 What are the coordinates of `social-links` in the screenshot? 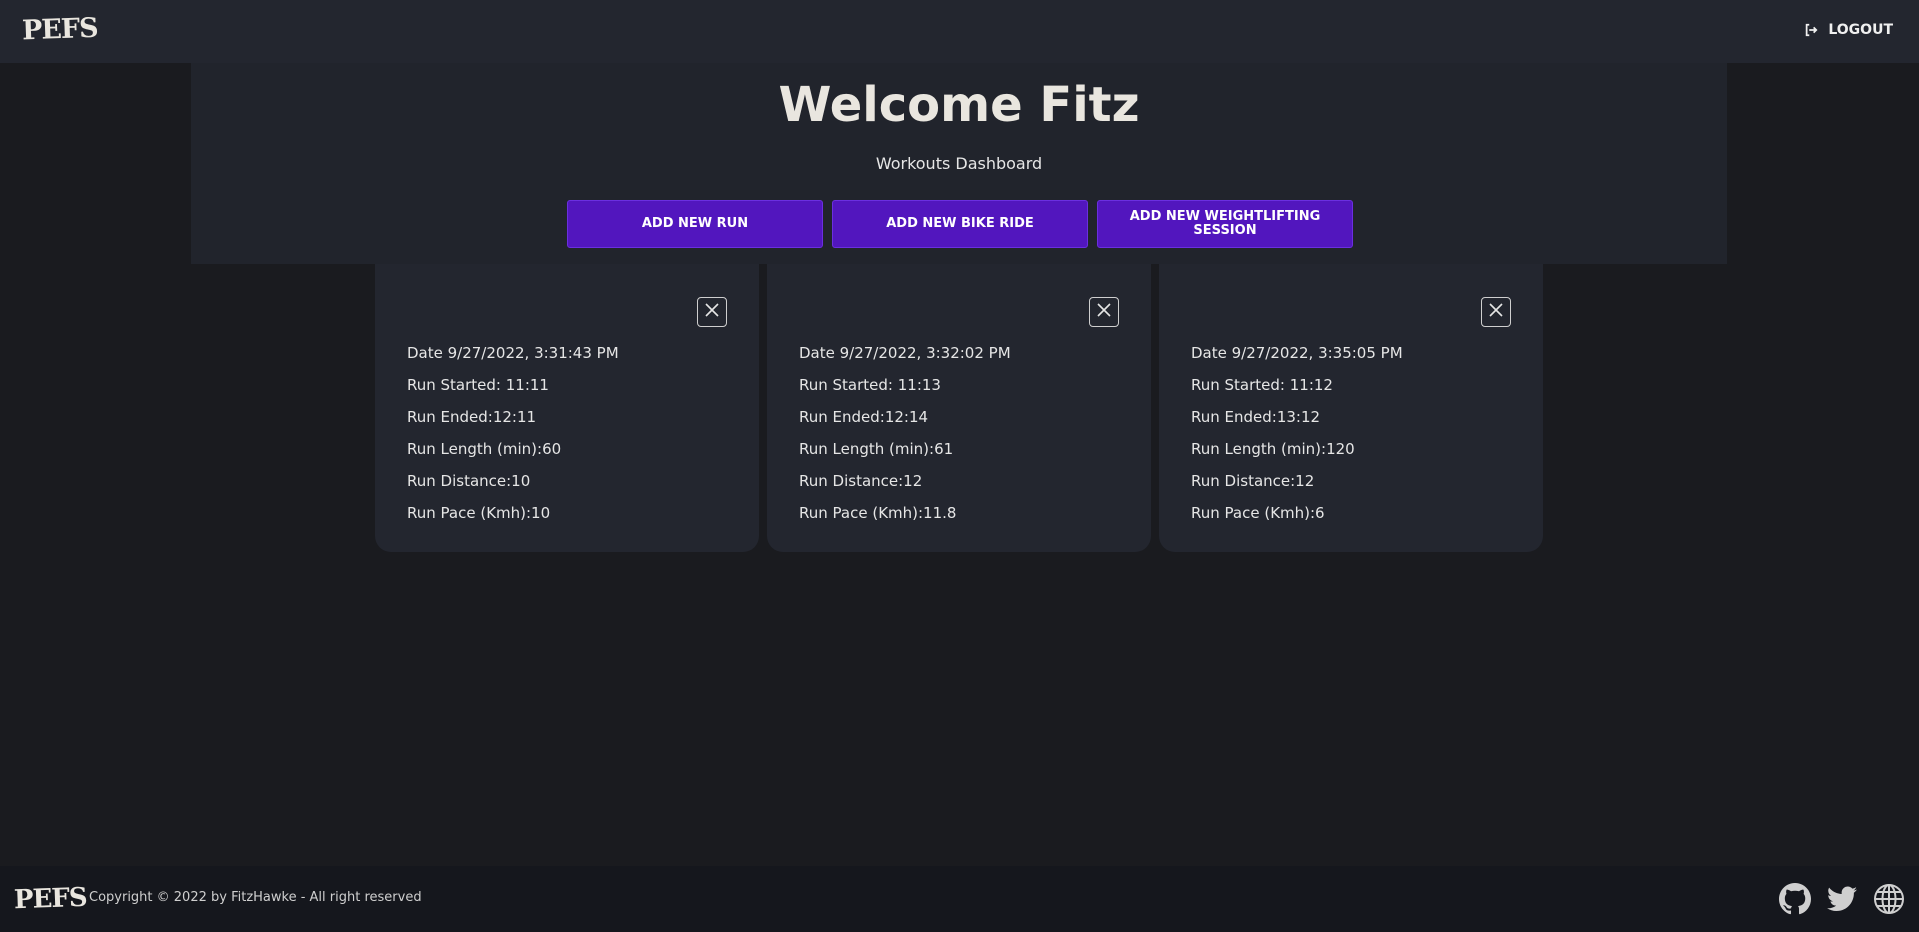 It's located at (1842, 901).